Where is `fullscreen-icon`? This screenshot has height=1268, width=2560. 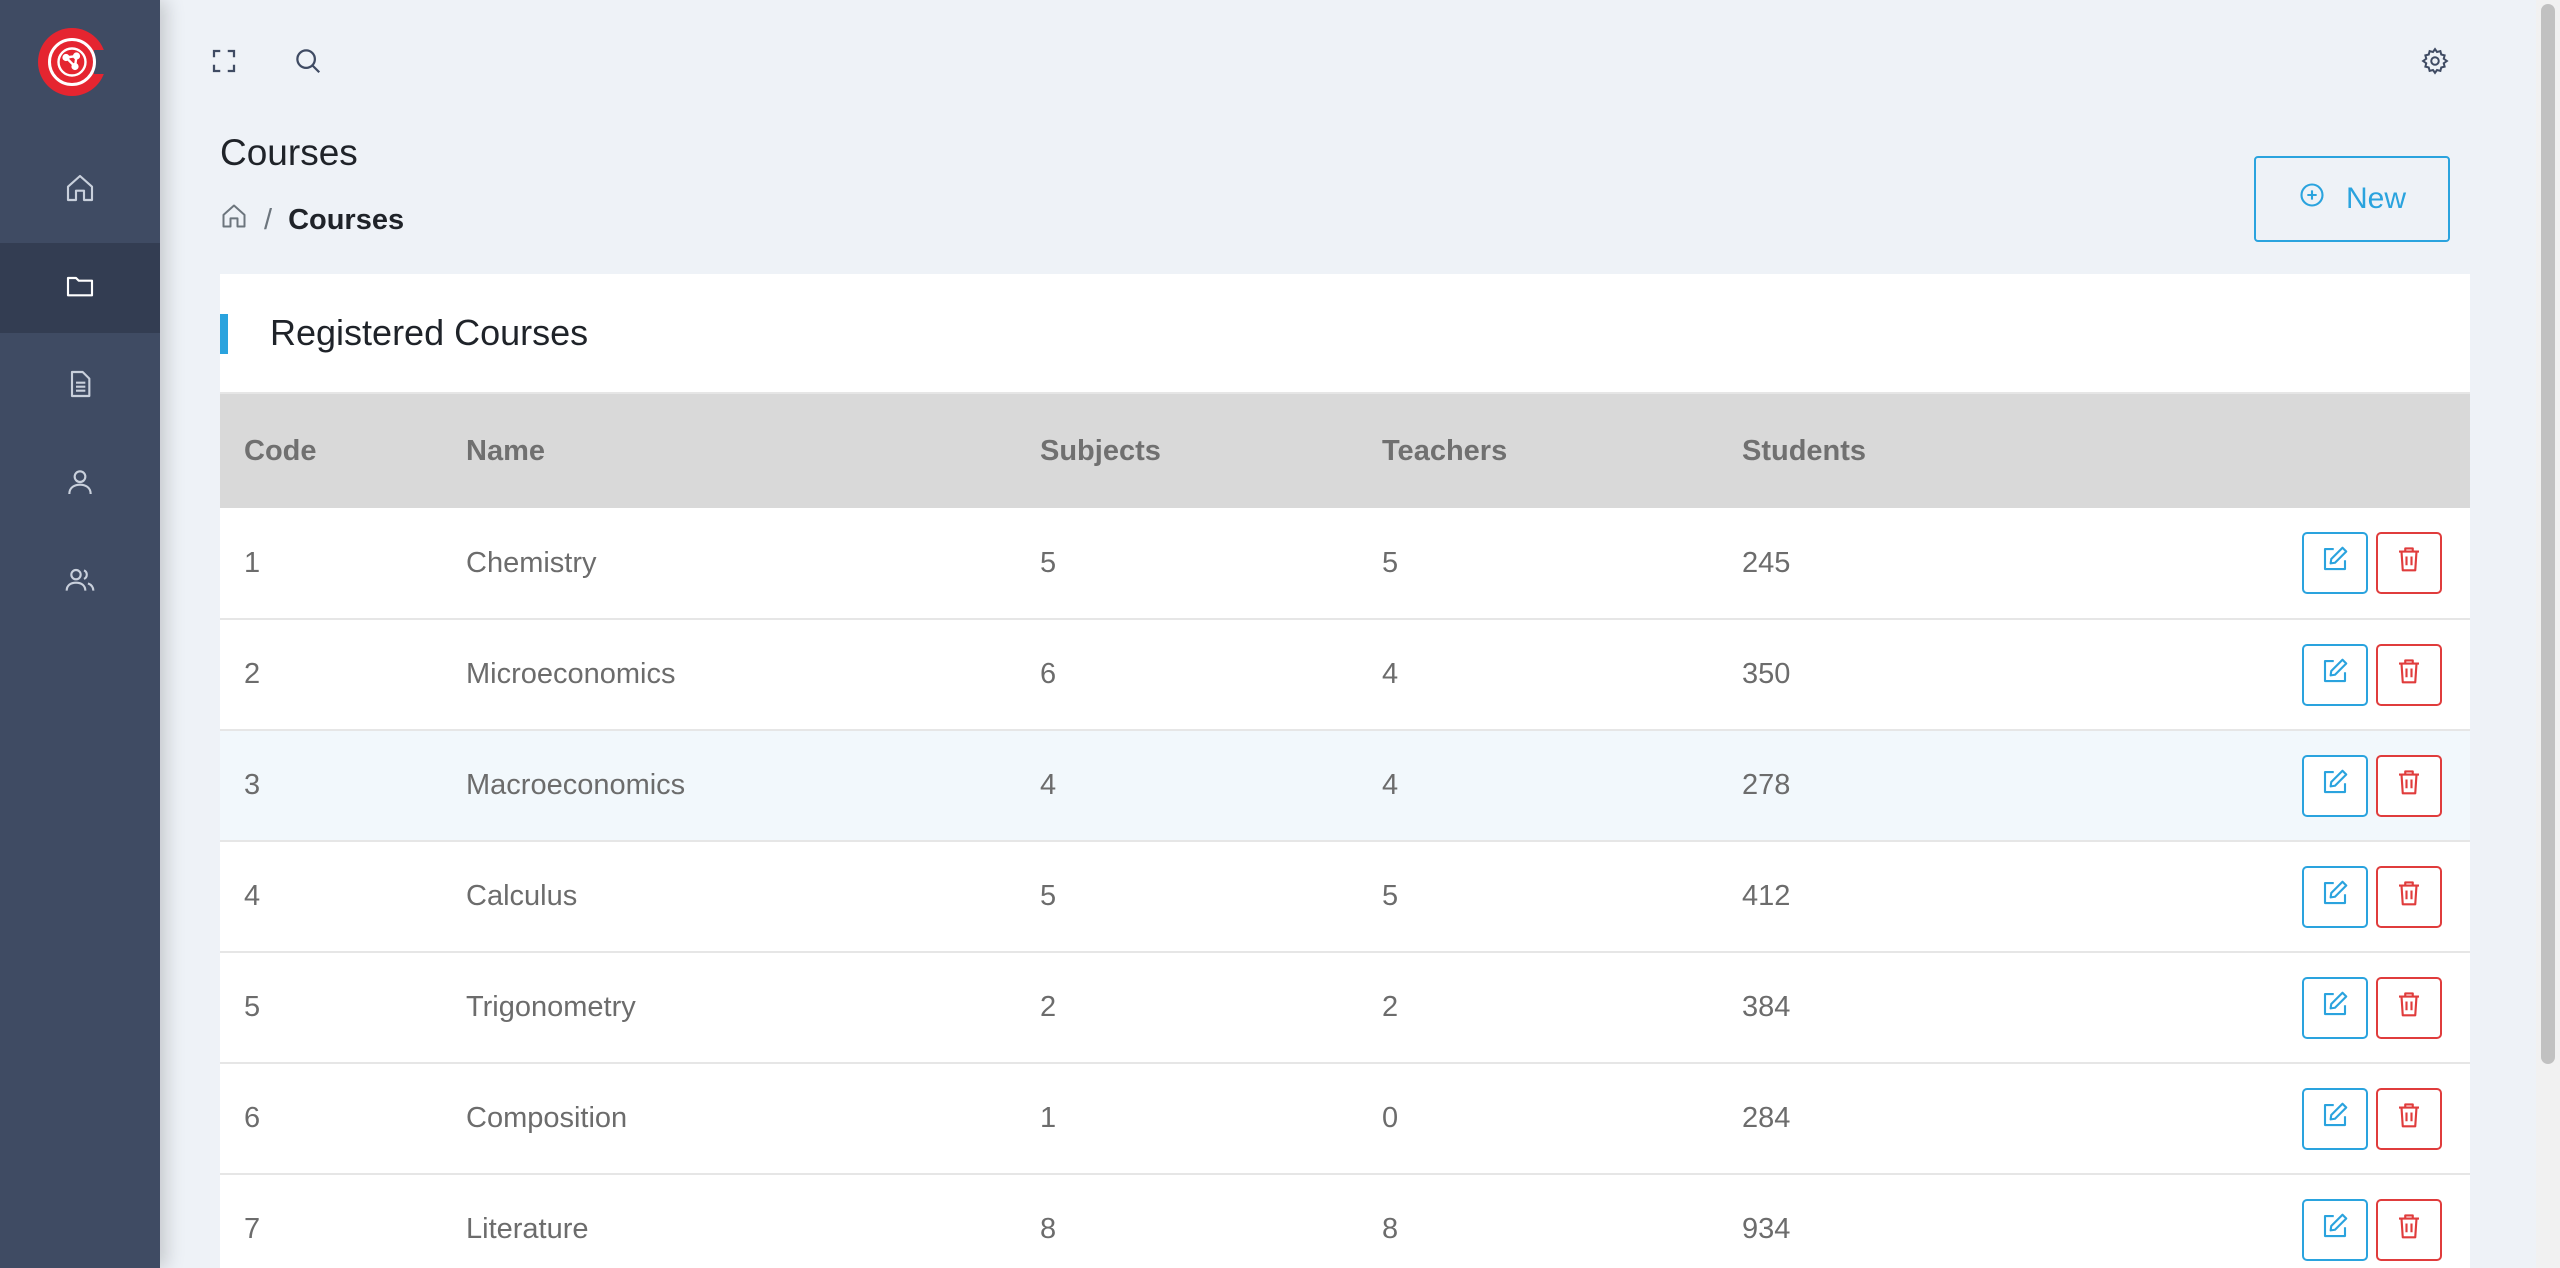 fullscreen-icon is located at coordinates (224, 63).